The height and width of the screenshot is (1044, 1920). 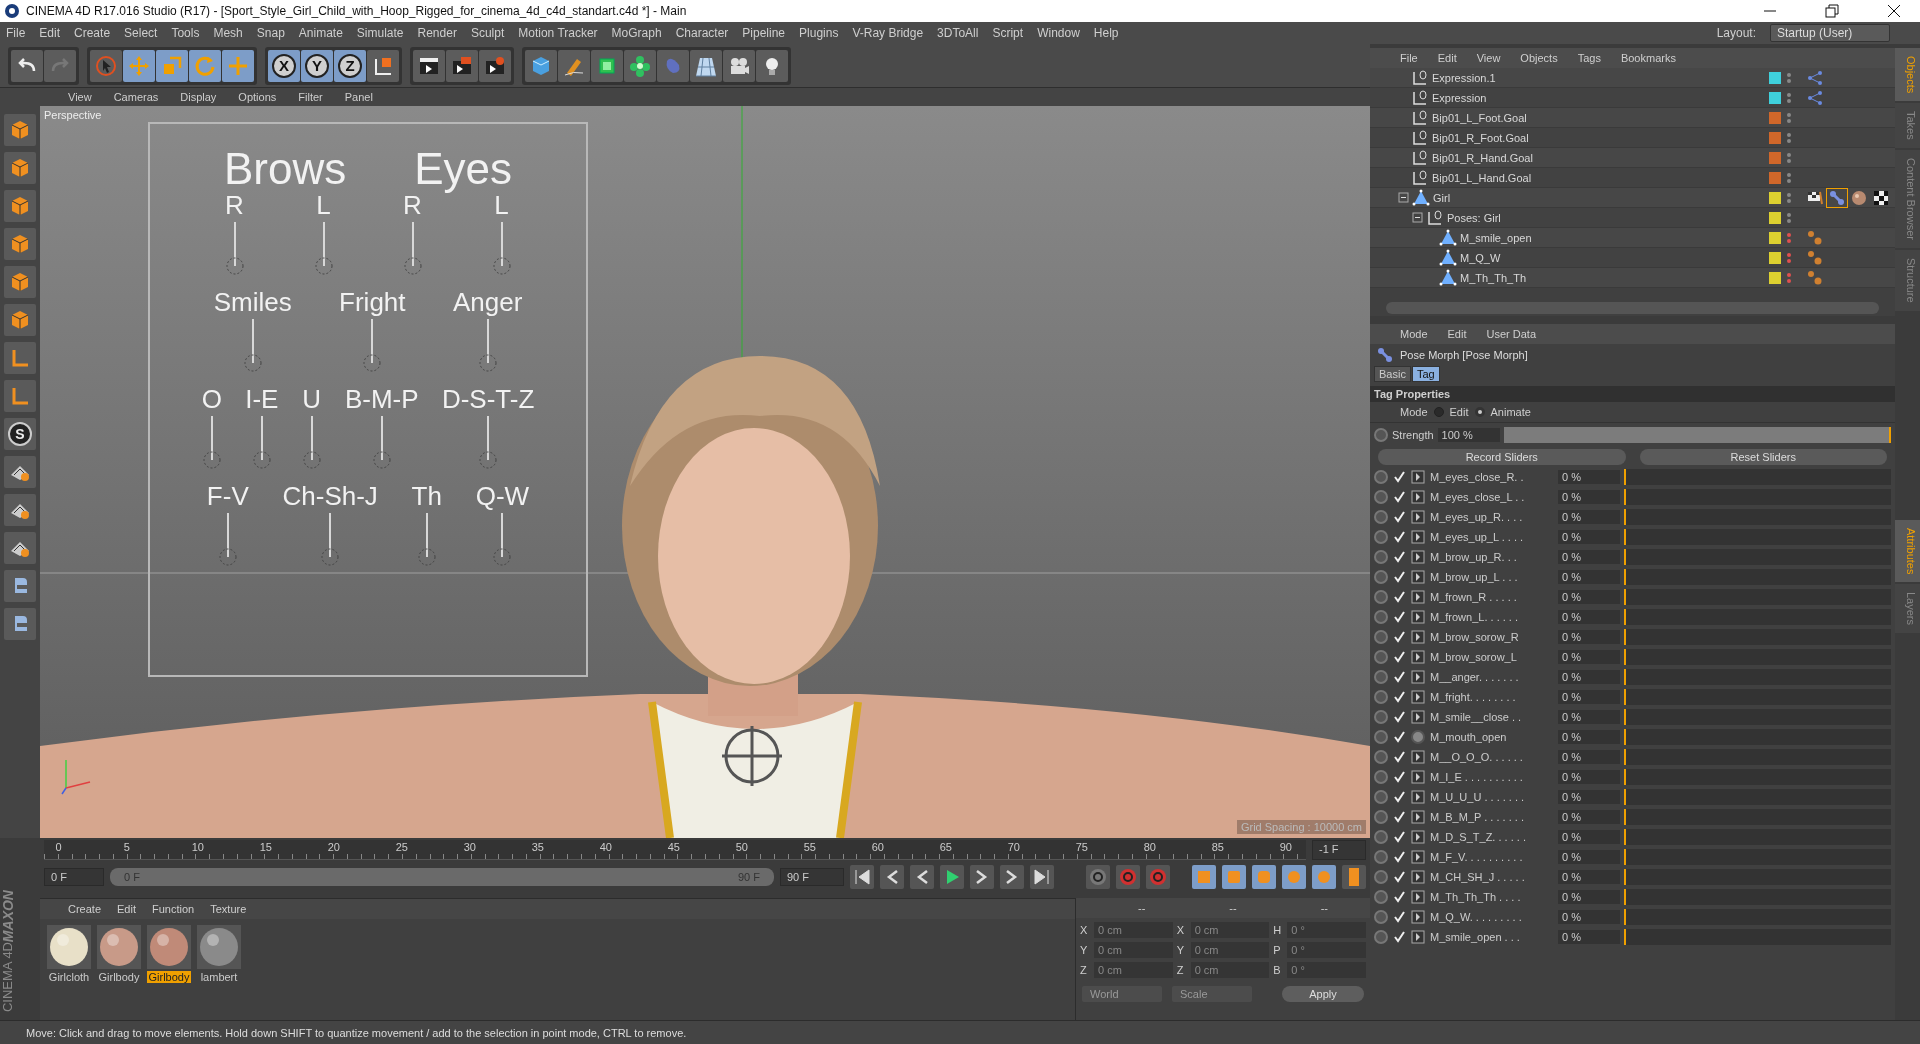 What do you see at coordinates (1763, 457) in the screenshot?
I see `action-button: Reset Sliders` at bounding box center [1763, 457].